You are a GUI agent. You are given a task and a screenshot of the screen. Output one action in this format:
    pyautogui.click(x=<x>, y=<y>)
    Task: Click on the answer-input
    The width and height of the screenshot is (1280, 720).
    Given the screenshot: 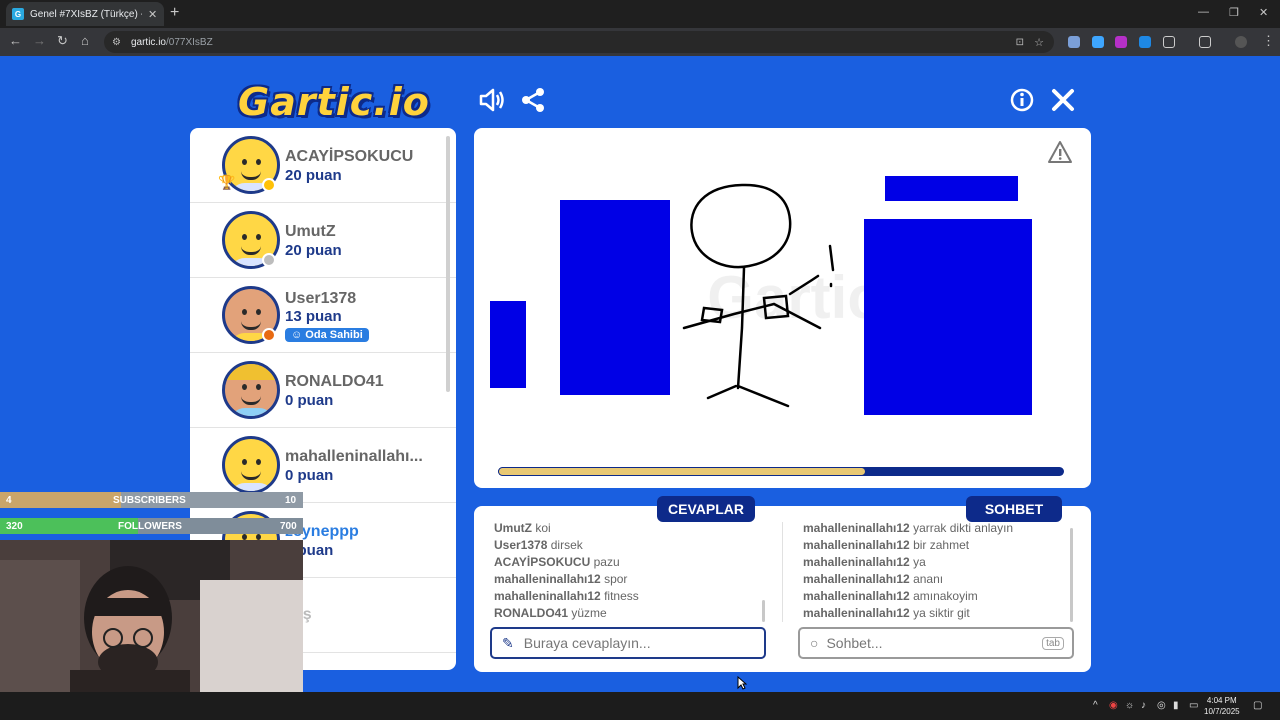 What is the action you would take?
    pyautogui.click(x=643, y=643)
    